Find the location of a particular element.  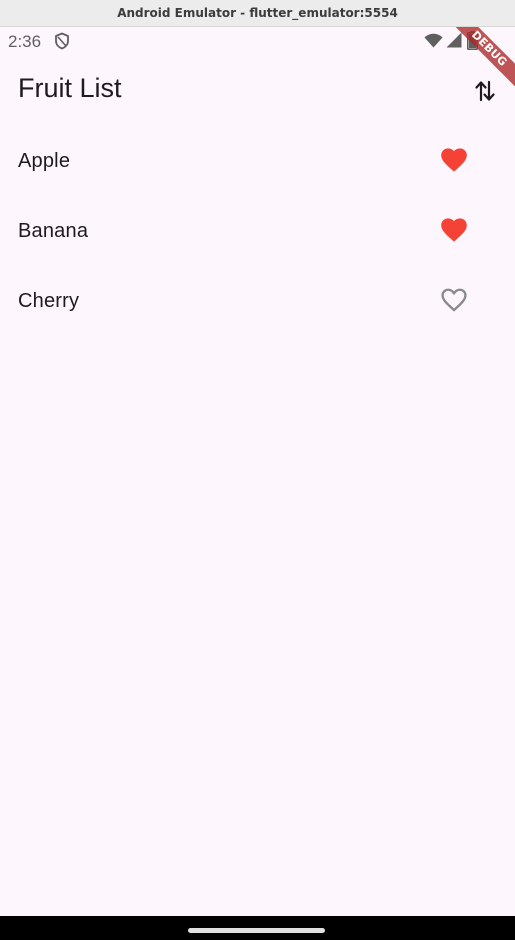

cell-signal-icon is located at coordinates (454, 40).